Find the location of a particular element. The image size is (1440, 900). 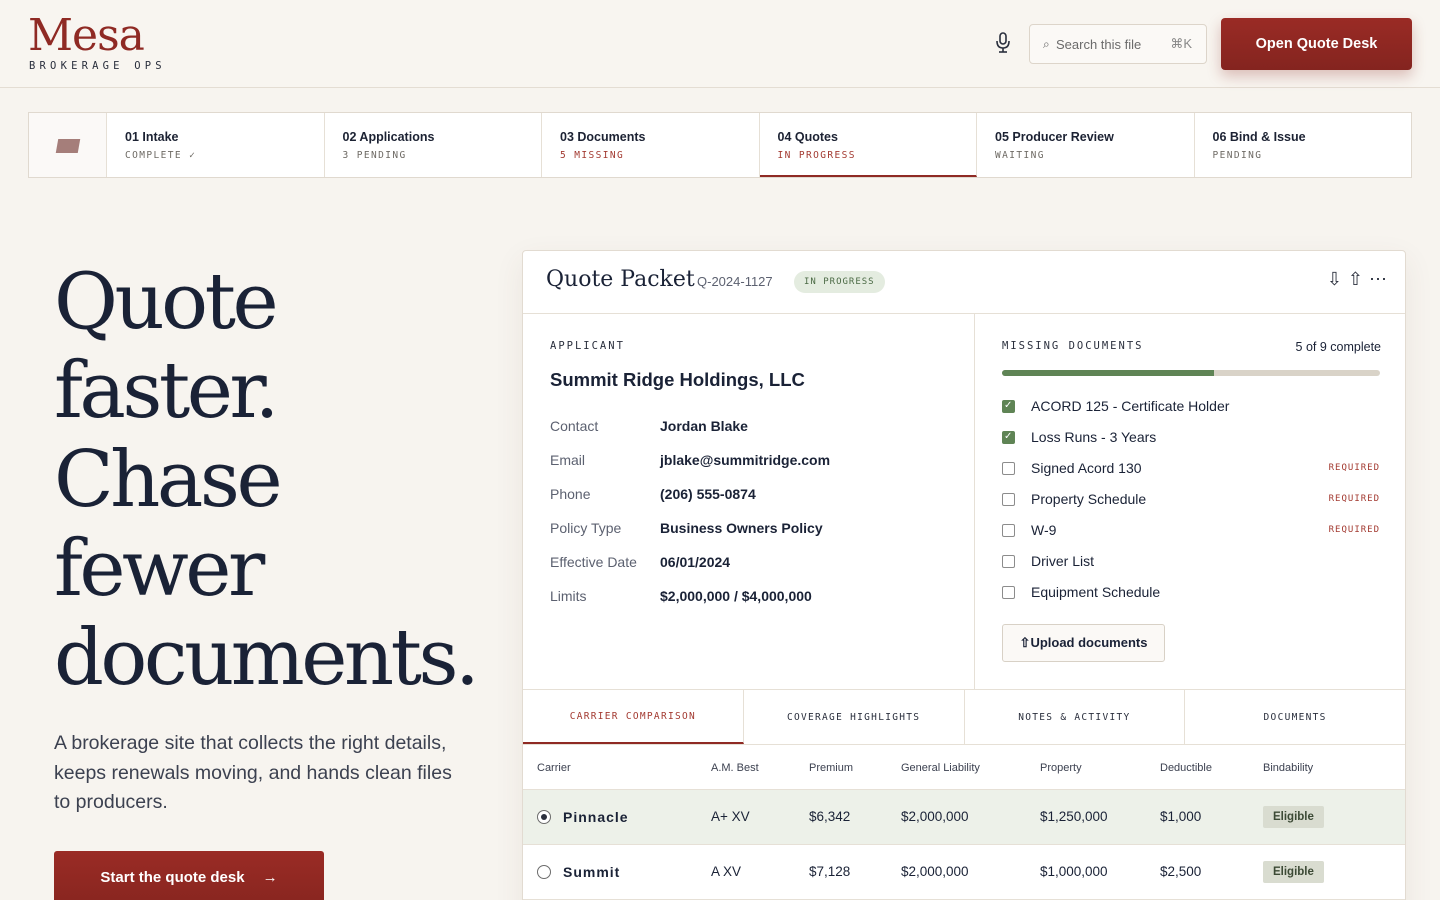

detail-key: Phone is located at coordinates (570, 494).